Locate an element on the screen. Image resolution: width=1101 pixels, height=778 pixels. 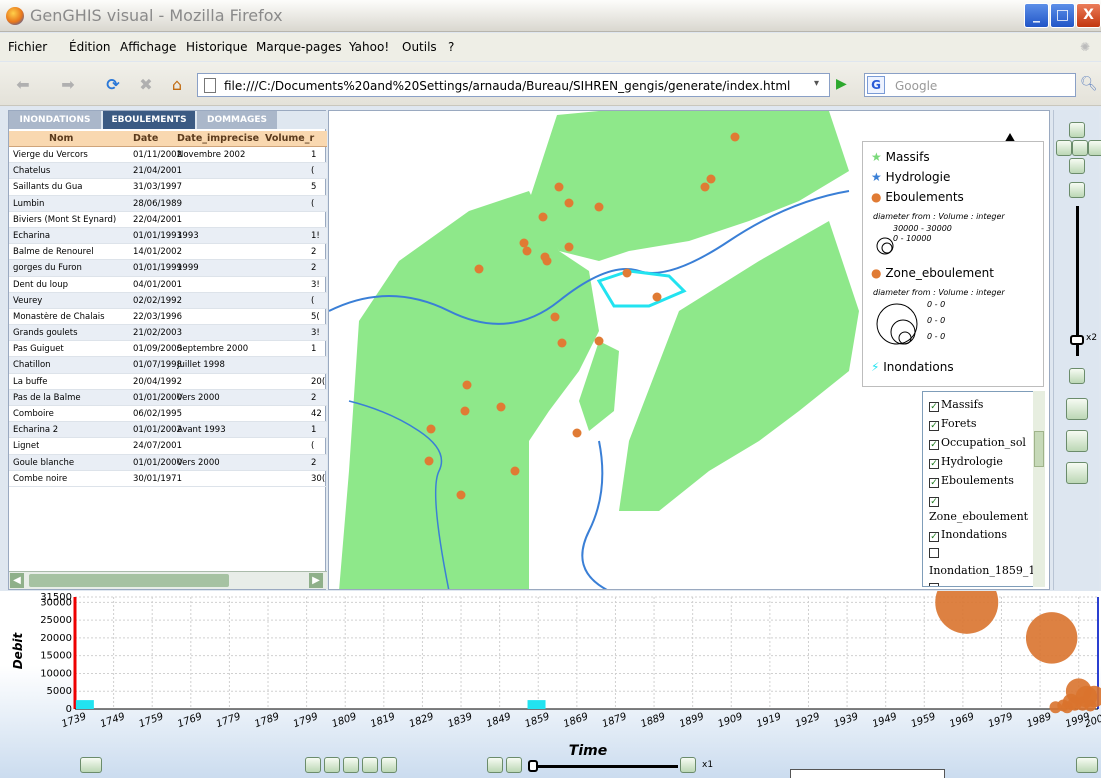
time-range-box is located at coordinates (867, 773).